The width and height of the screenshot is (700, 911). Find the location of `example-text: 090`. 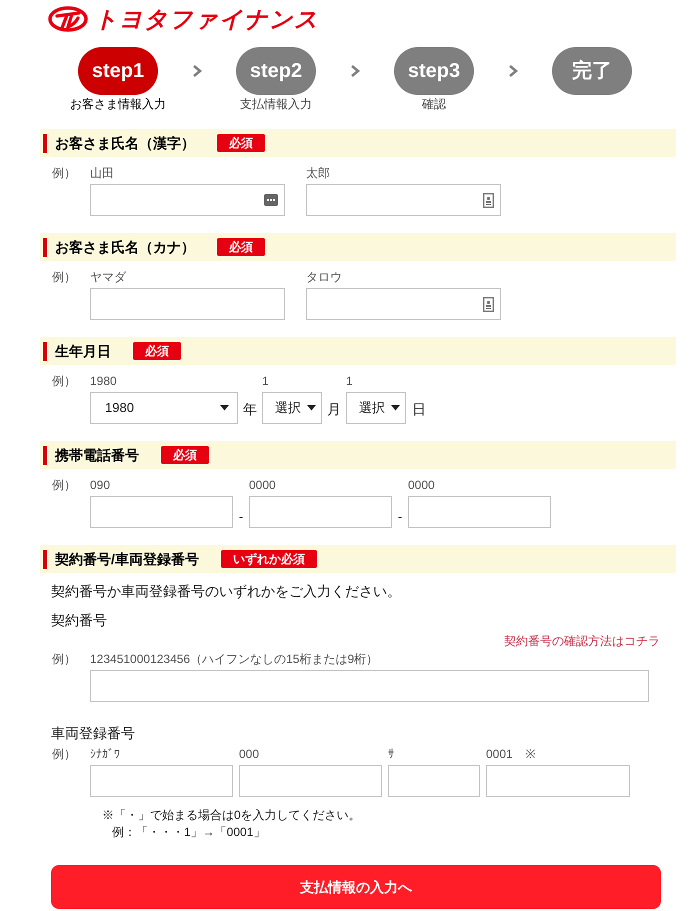

example-text: 090 is located at coordinates (101, 485).